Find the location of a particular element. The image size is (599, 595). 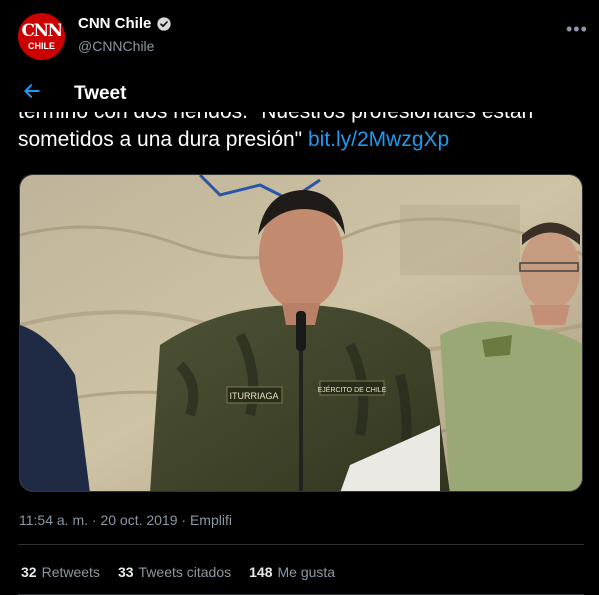

name-row: CNN Chile is located at coordinates (125, 23).